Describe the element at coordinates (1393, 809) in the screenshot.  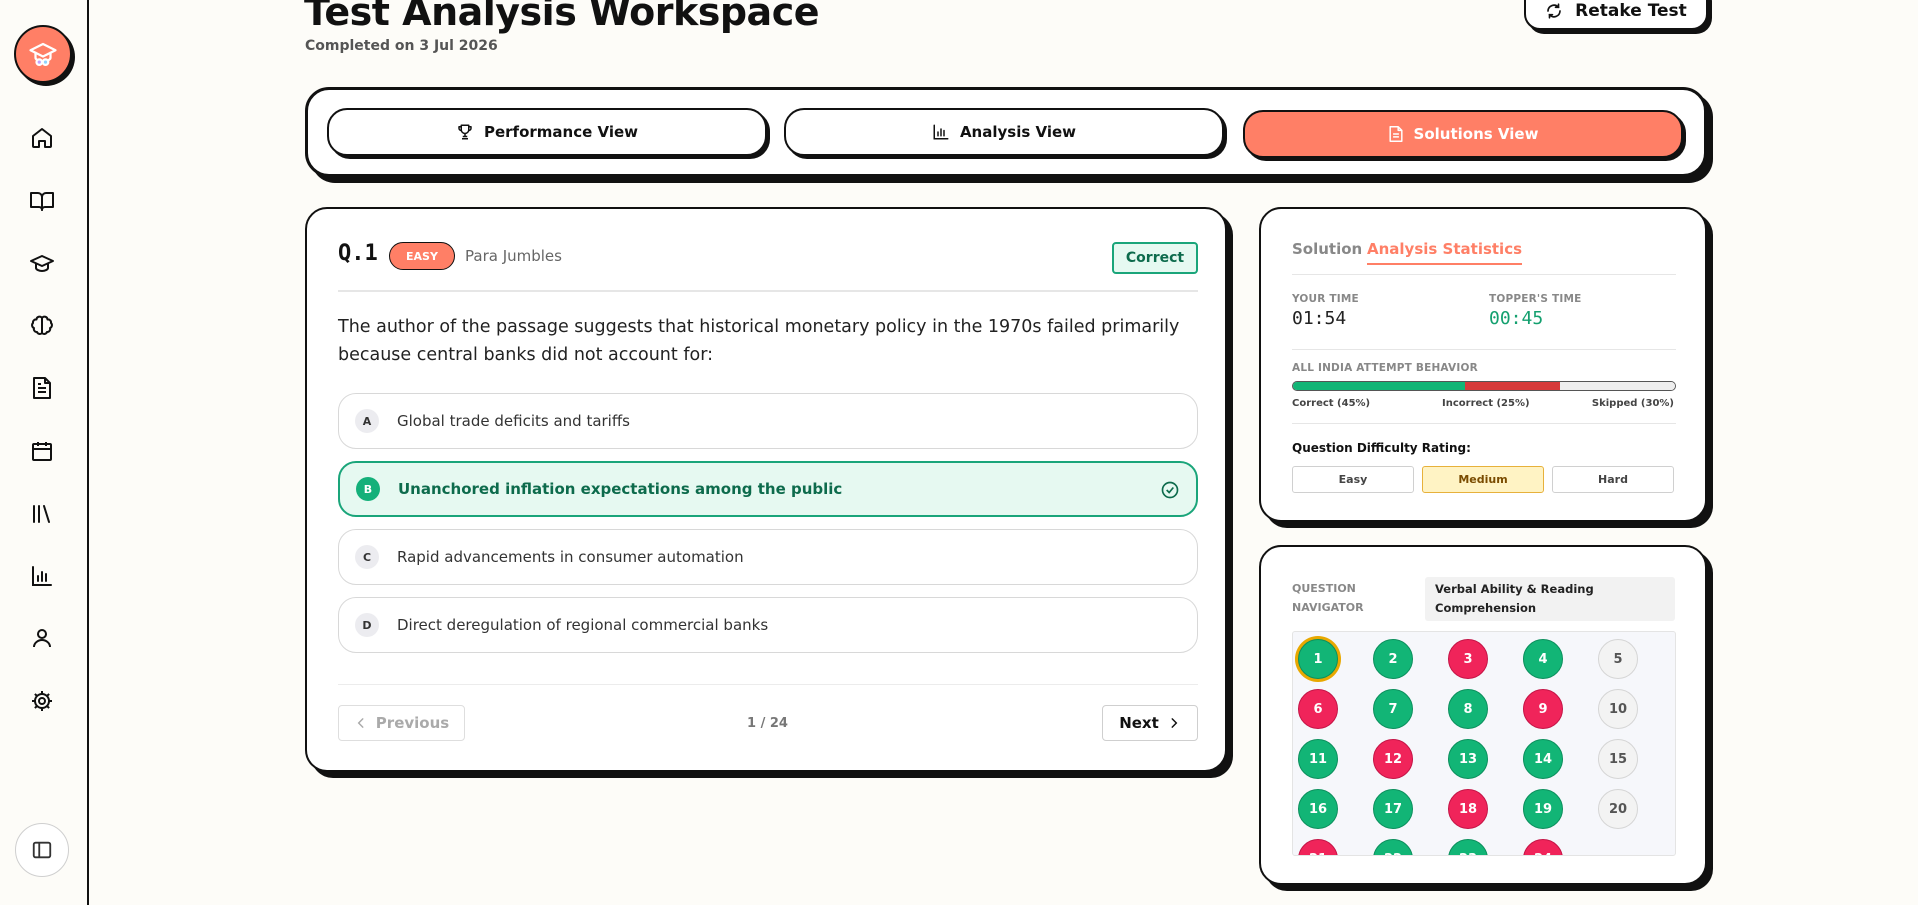
I see `navigator-question-17: 17` at that location.